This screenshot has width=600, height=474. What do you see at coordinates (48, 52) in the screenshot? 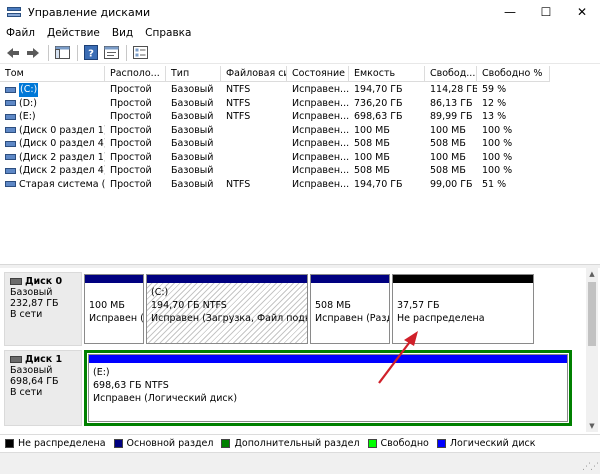
I see `toolbar-separator` at bounding box center [48, 52].